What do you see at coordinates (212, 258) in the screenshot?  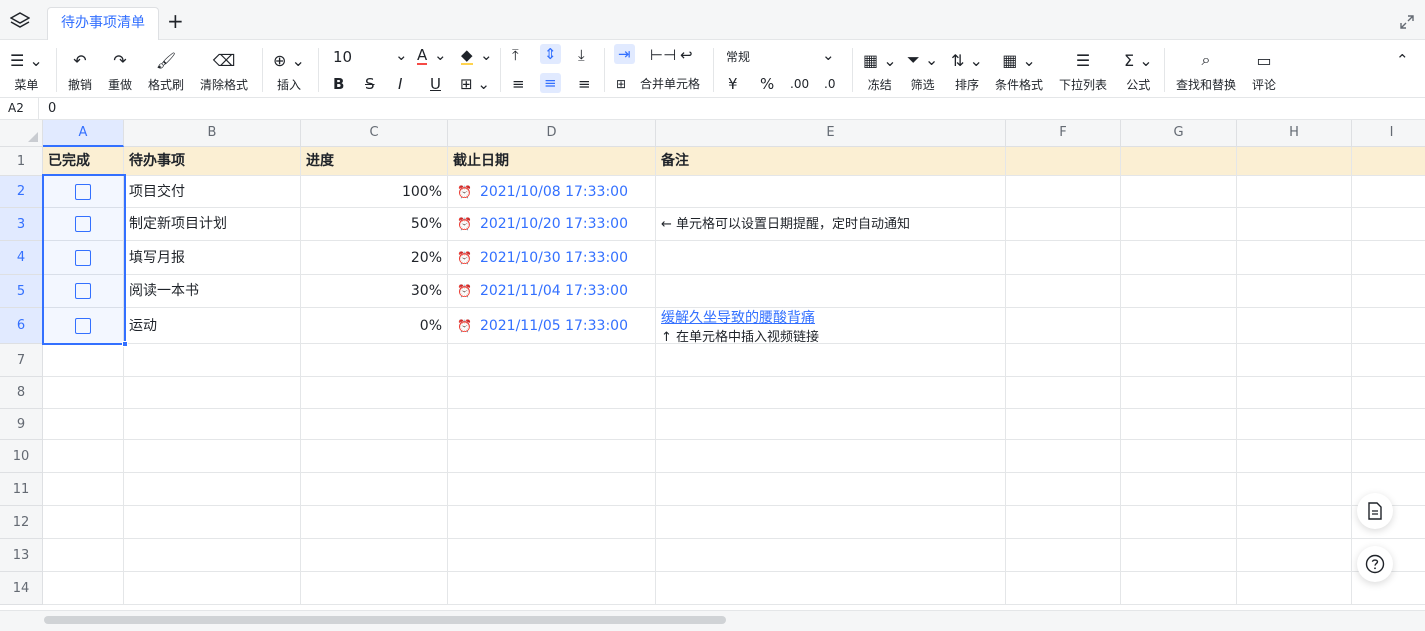 I see `task-name-cell: 填写月报` at bounding box center [212, 258].